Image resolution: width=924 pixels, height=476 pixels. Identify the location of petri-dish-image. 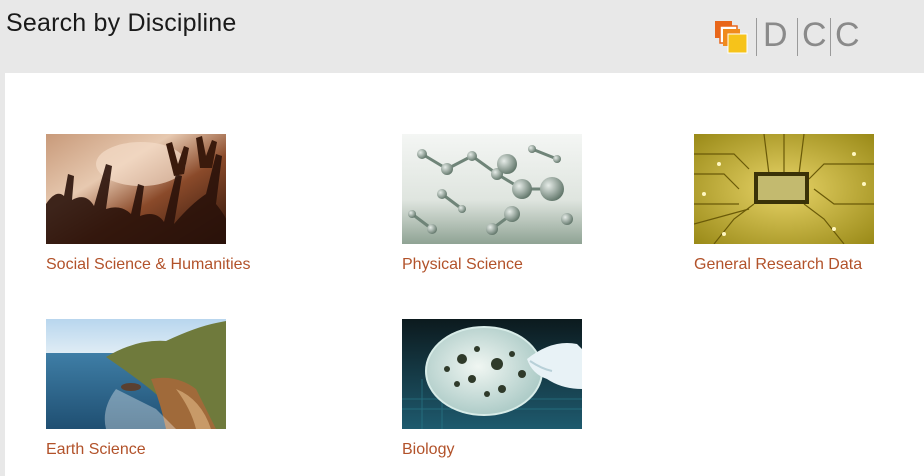
(492, 374).